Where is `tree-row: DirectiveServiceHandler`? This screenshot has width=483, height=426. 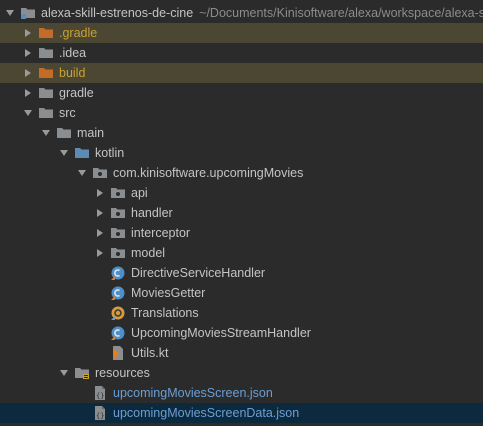 tree-row: DirectiveServiceHandler is located at coordinates (241, 273).